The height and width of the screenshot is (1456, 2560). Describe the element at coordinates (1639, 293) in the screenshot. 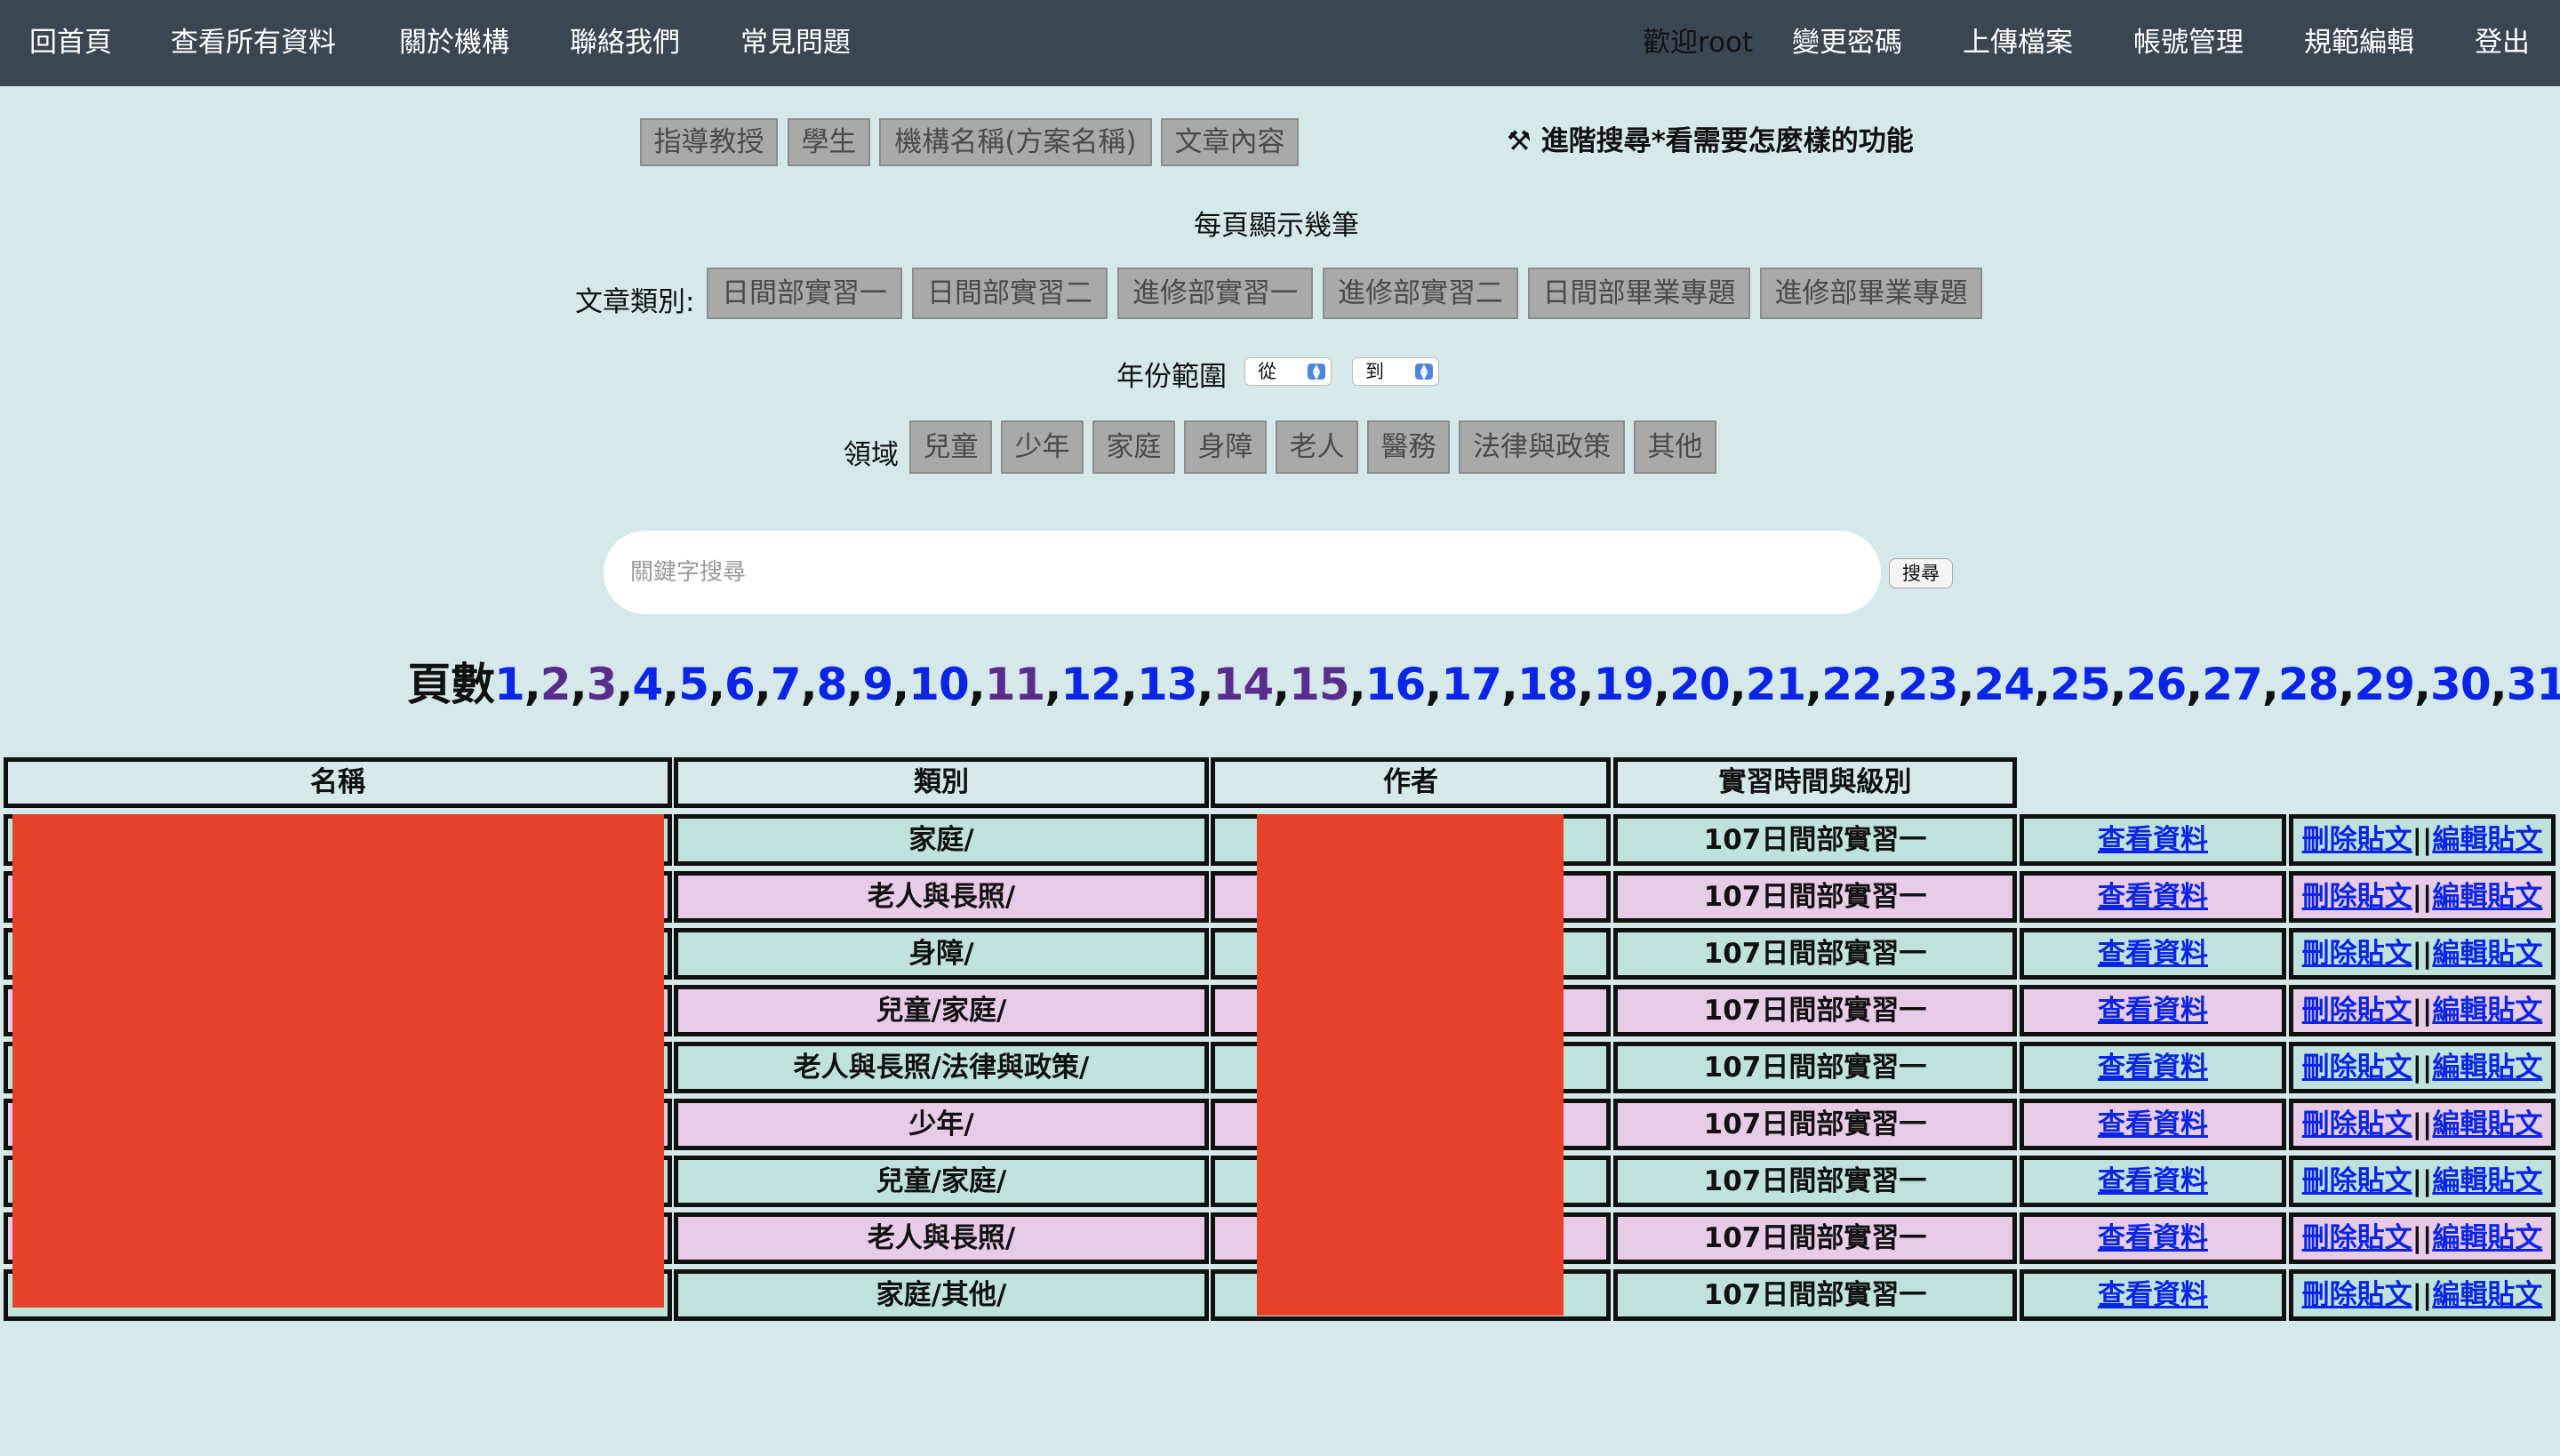

I see `category-day-project-button: 日間部畢業專題` at that location.